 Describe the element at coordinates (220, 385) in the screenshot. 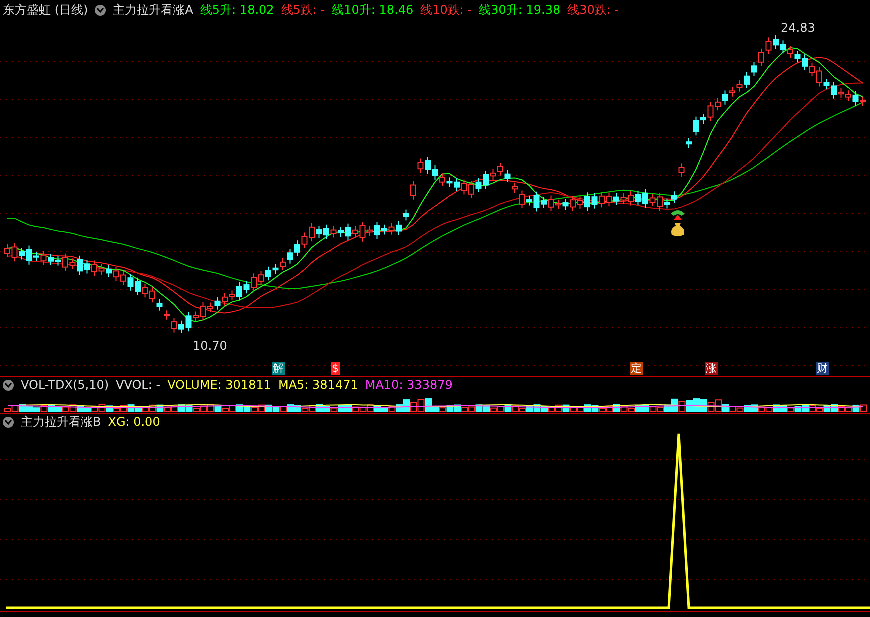

I see `volume-value: VOLUME: 301811` at that location.